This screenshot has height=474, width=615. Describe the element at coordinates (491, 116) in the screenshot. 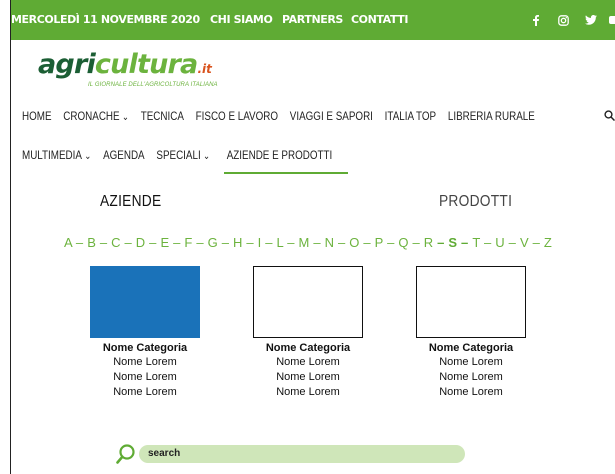

I see `nav-item-libreria-rurale: LIBRERIA RURALE` at that location.